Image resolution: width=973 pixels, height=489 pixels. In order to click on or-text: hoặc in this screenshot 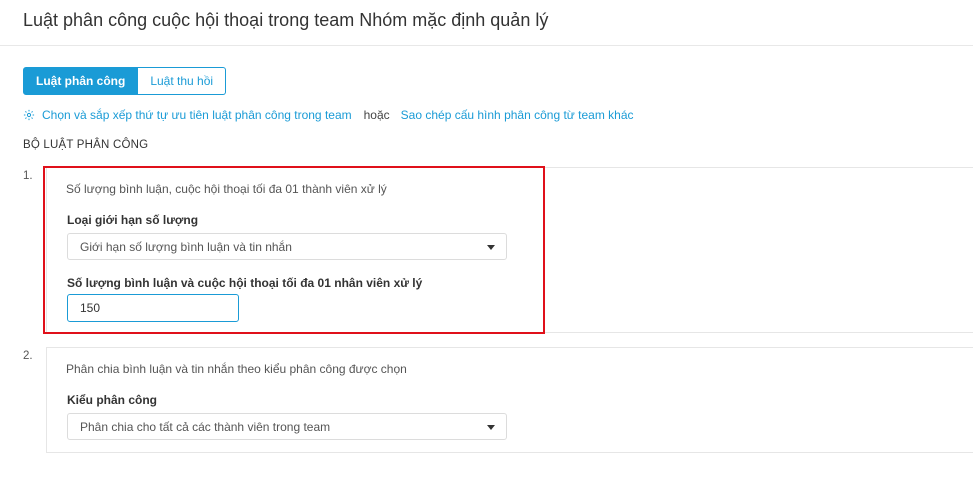, I will do `click(376, 115)`.